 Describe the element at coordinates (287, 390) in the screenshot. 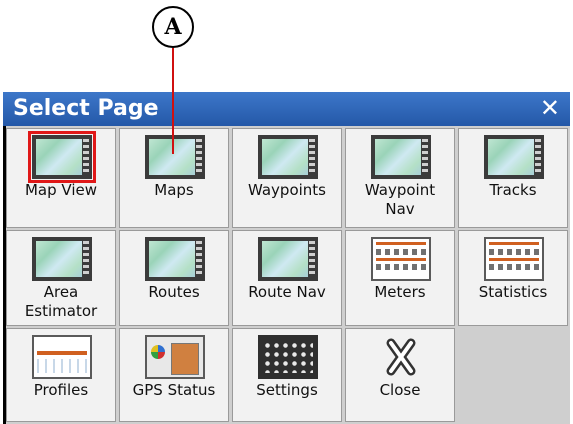

I see `tile-label: Settings` at that location.